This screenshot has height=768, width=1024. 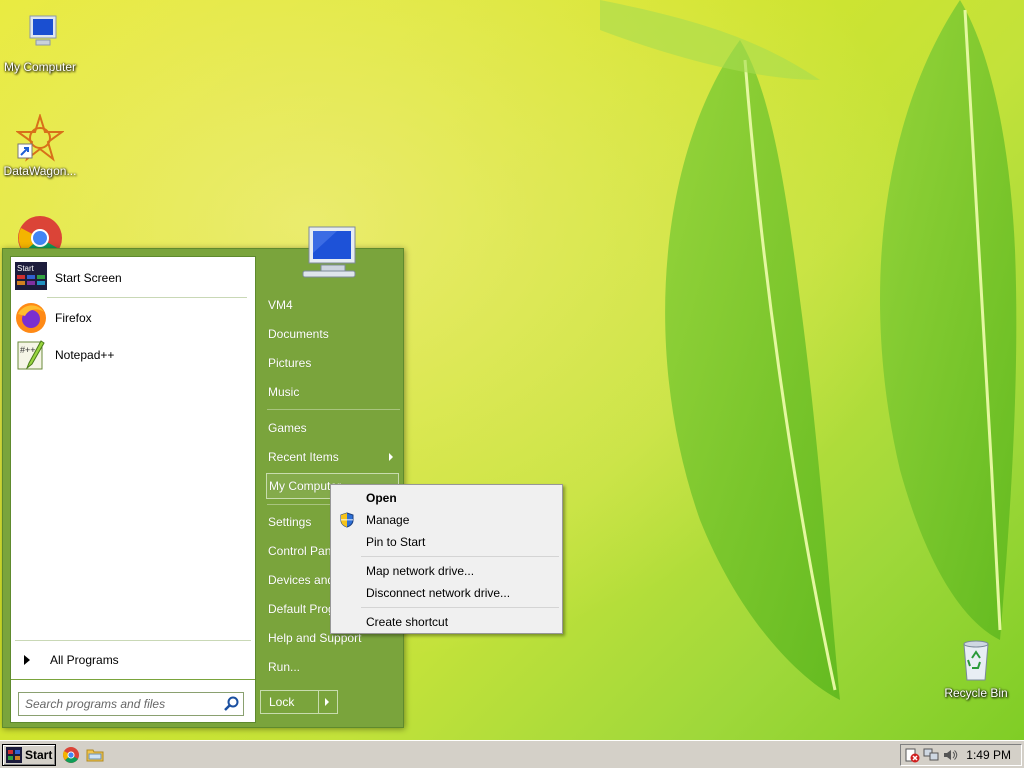 What do you see at coordinates (71, 755) in the screenshot?
I see `chrome-icon` at bounding box center [71, 755].